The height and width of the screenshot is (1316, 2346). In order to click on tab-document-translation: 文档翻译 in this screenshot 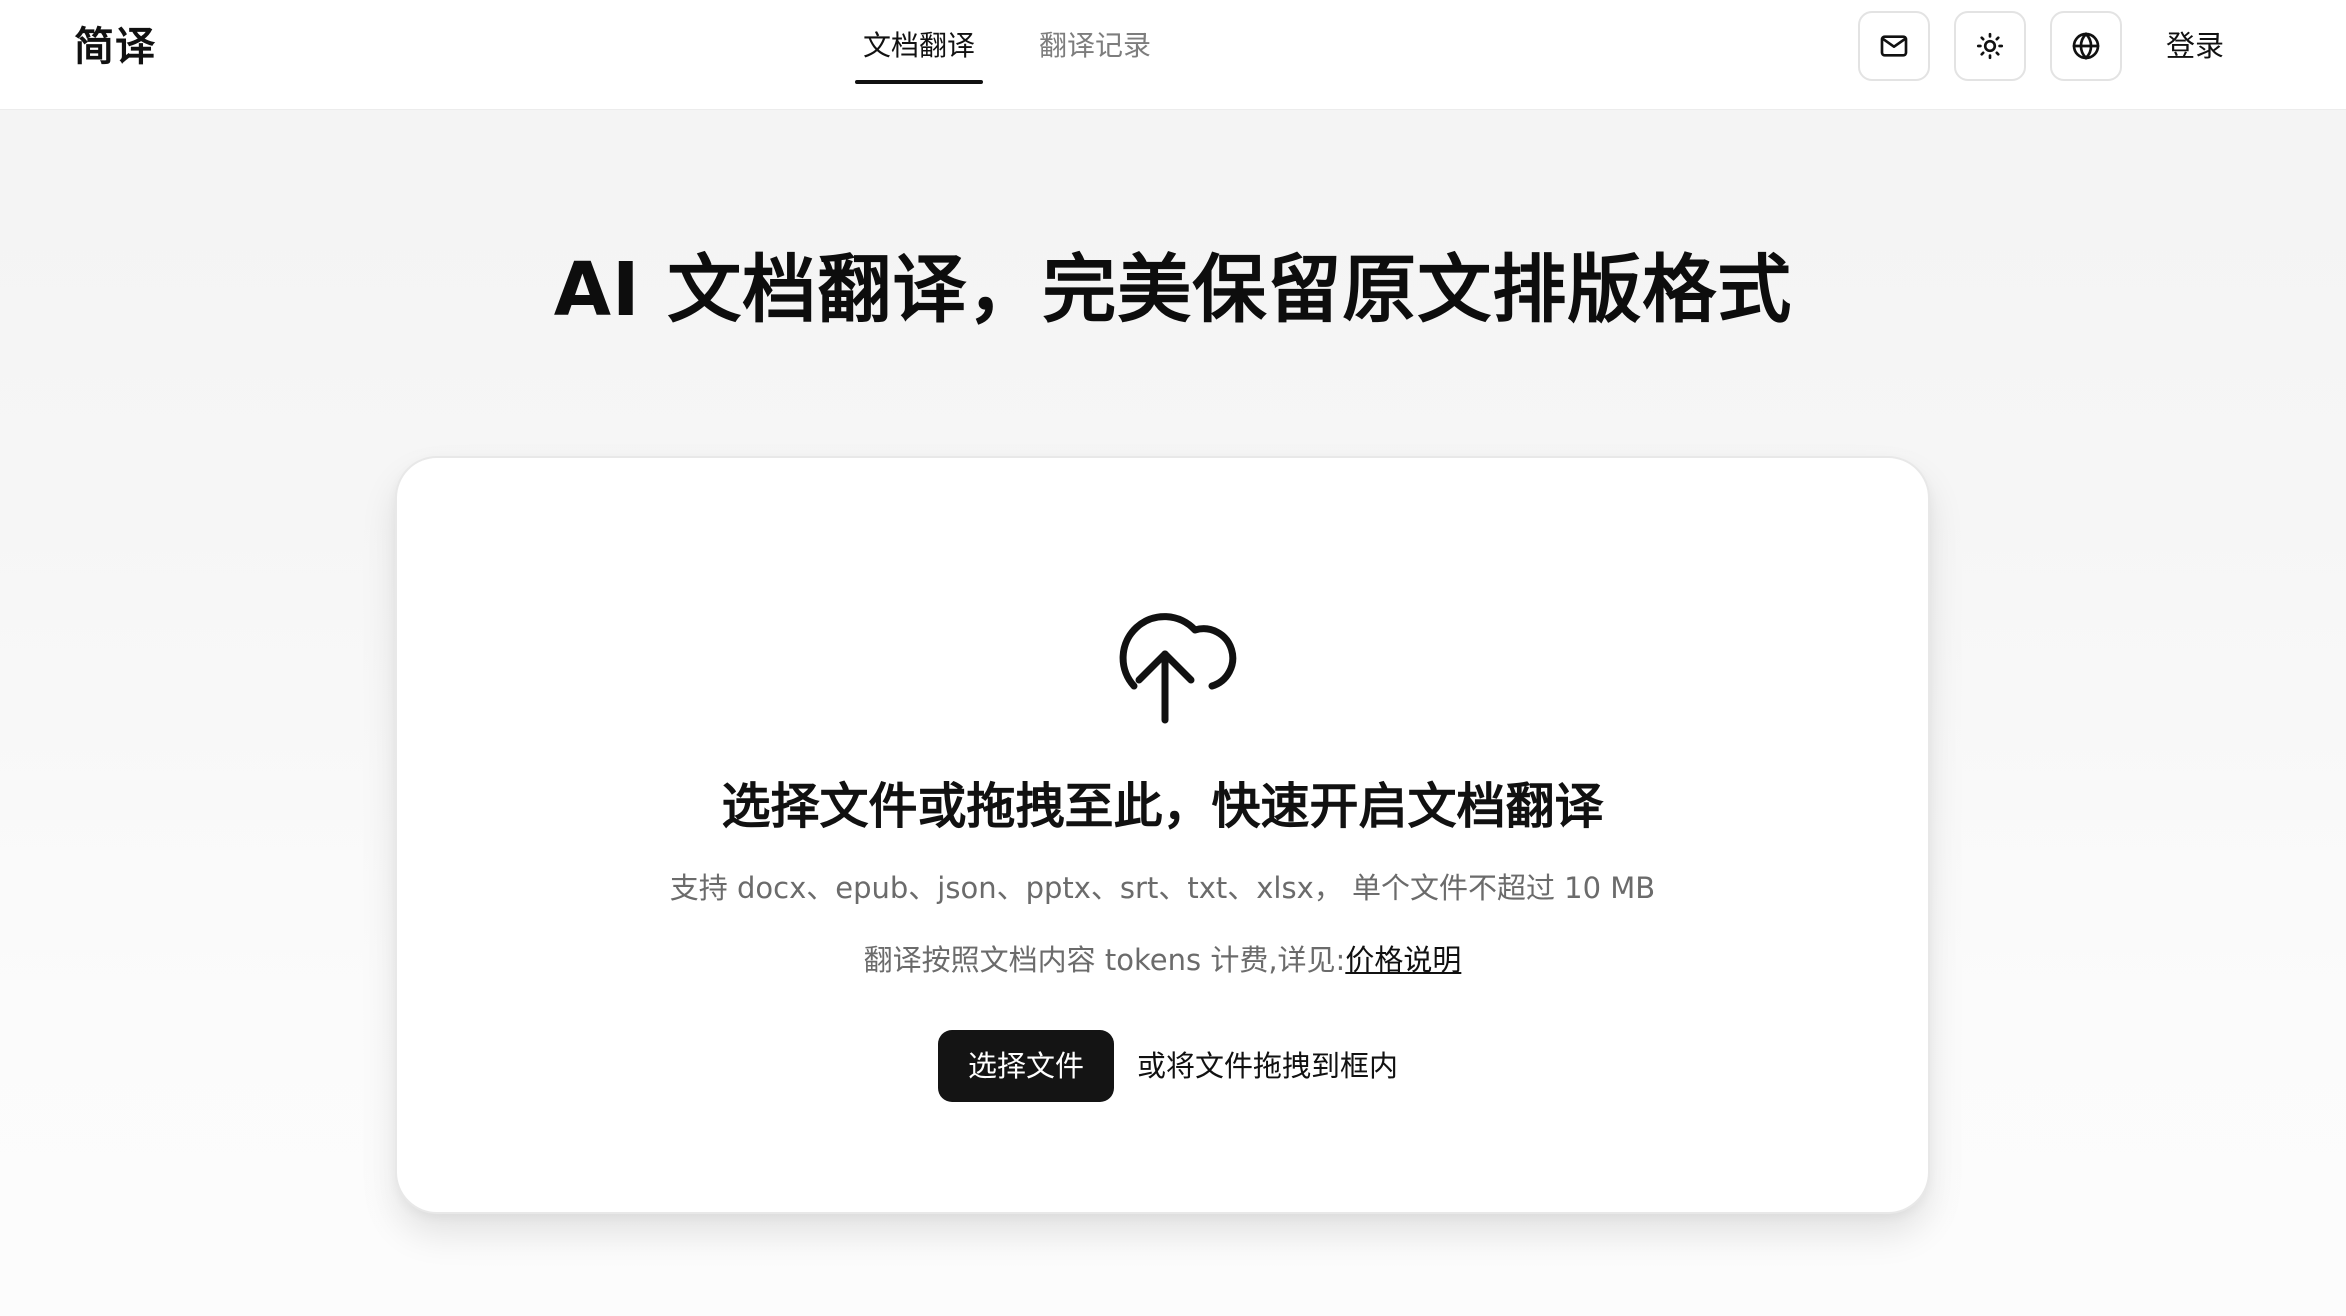, I will do `click(919, 55)`.